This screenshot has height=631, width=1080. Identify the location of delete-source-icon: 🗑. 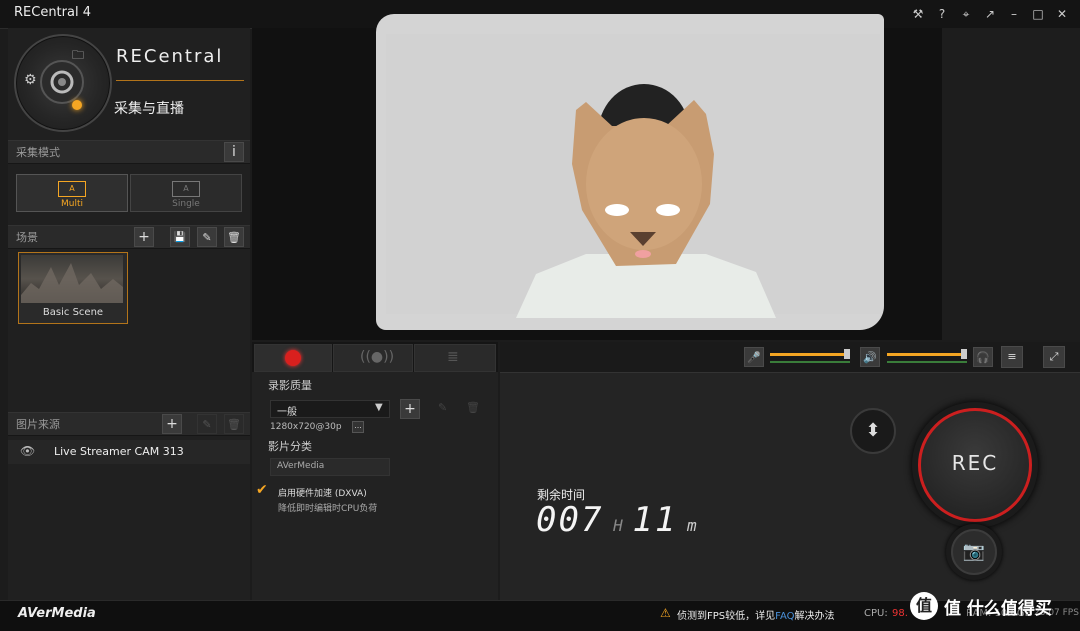
(234, 424).